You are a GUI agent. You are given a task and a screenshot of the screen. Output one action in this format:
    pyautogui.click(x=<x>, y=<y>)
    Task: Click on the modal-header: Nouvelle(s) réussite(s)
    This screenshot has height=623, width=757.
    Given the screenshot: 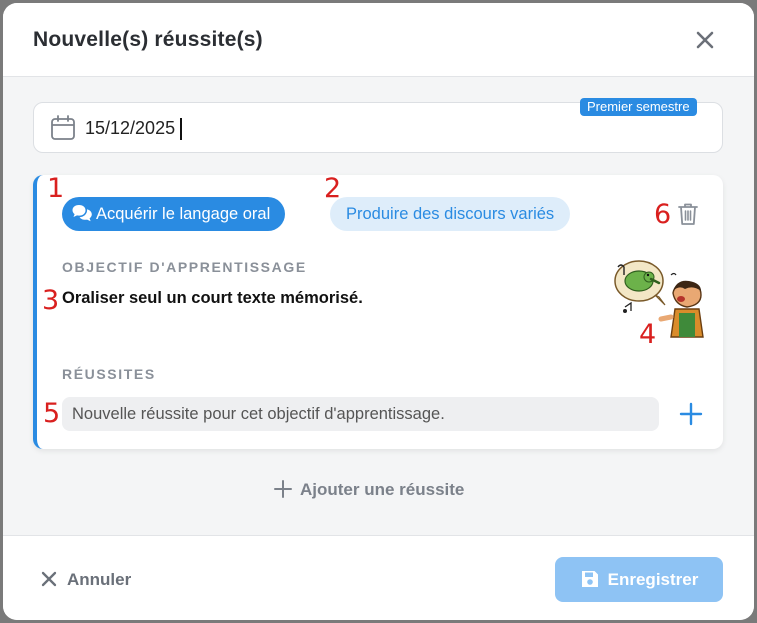 What is the action you would take?
    pyautogui.click(x=378, y=40)
    